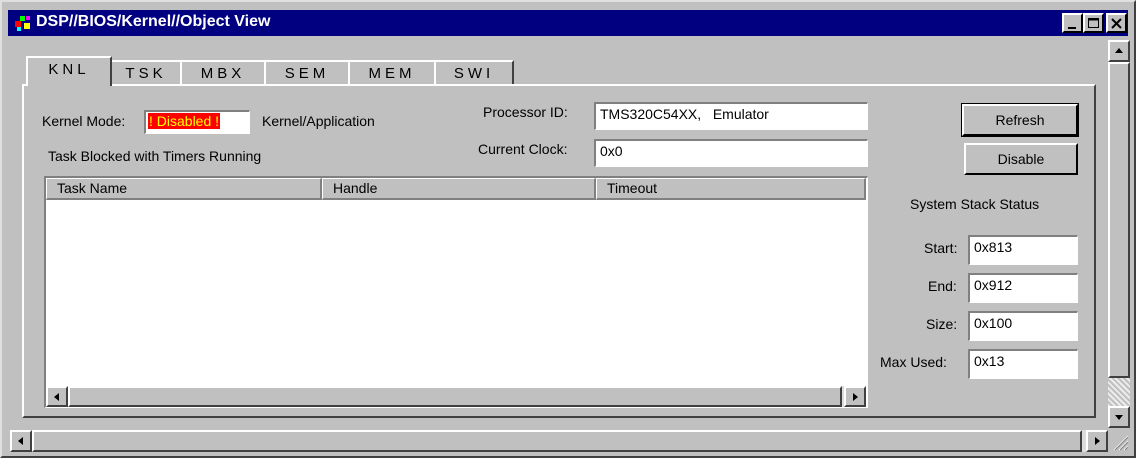 The width and height of the screenshot is (1136, 458). I want to click on column-header-task-name: Task Name, so click(184, 189).